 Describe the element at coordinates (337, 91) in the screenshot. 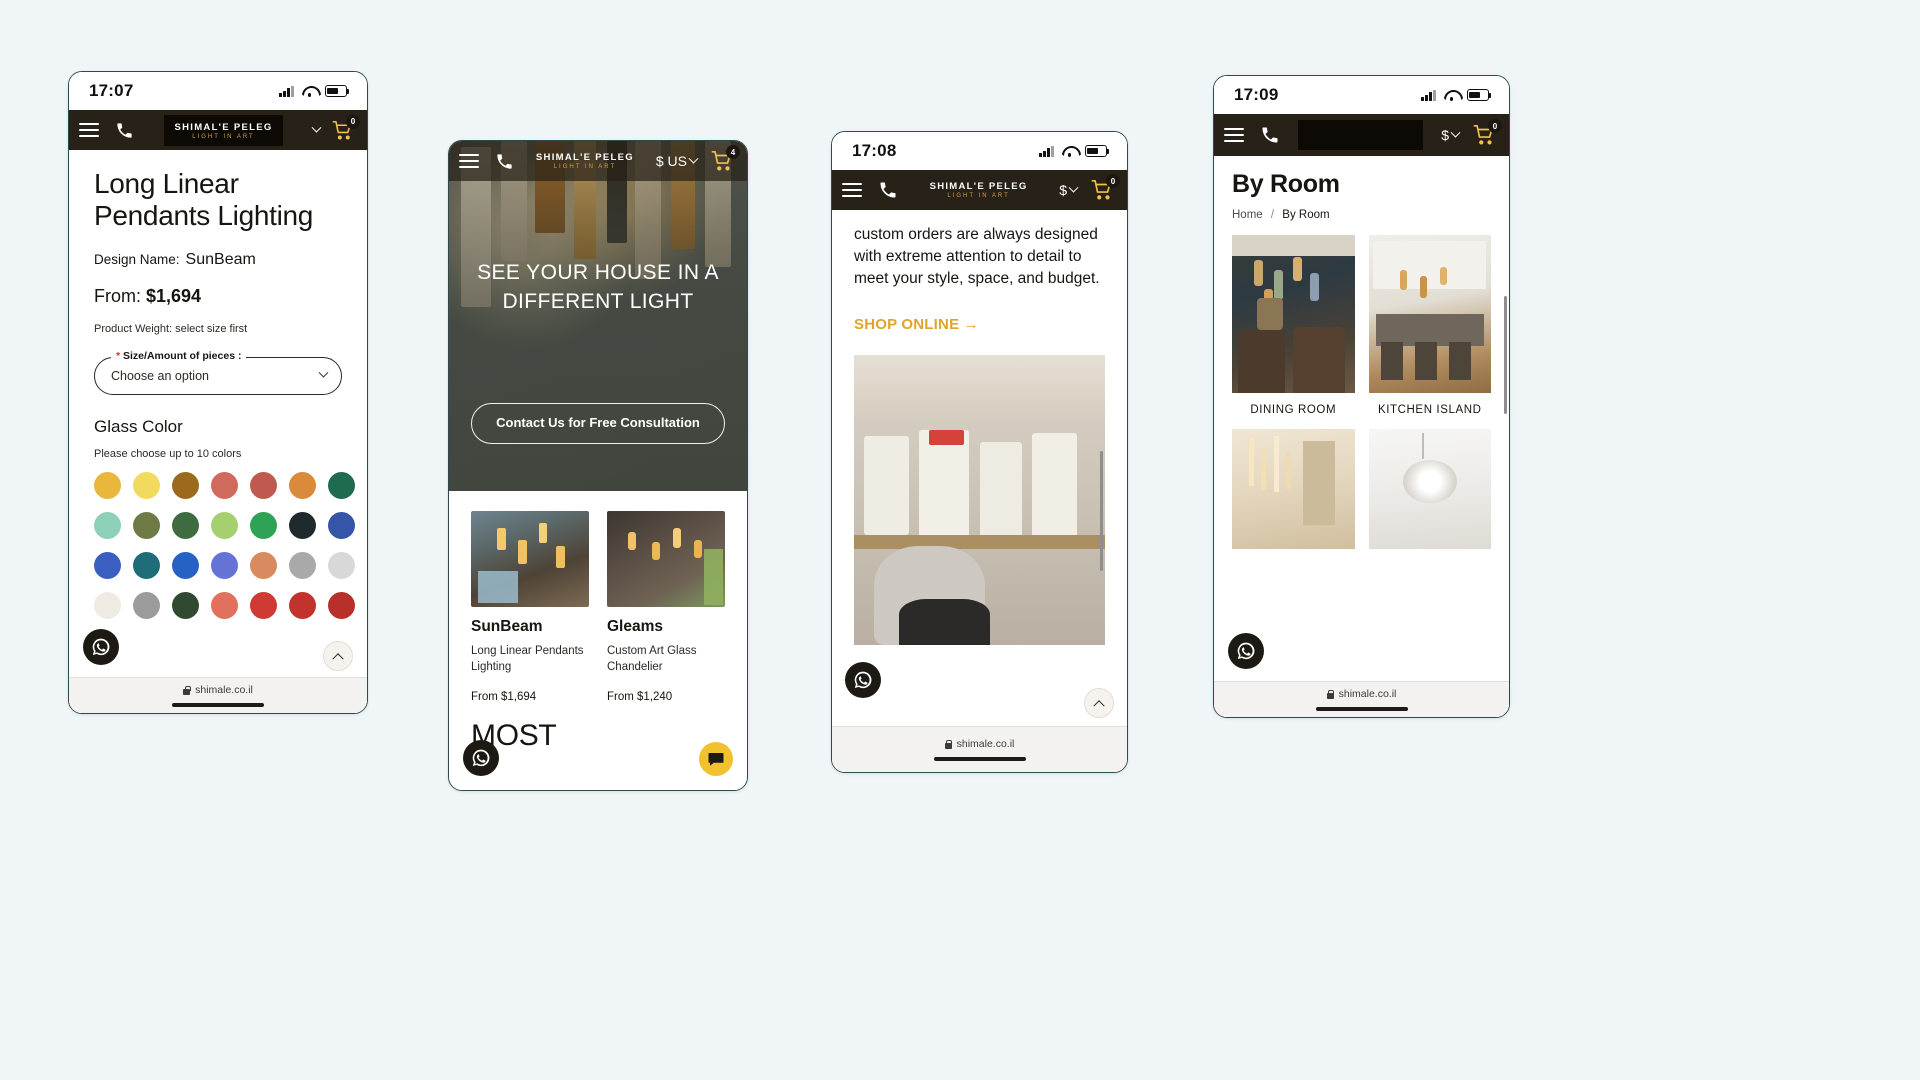

I see `battery-icon` at that location.